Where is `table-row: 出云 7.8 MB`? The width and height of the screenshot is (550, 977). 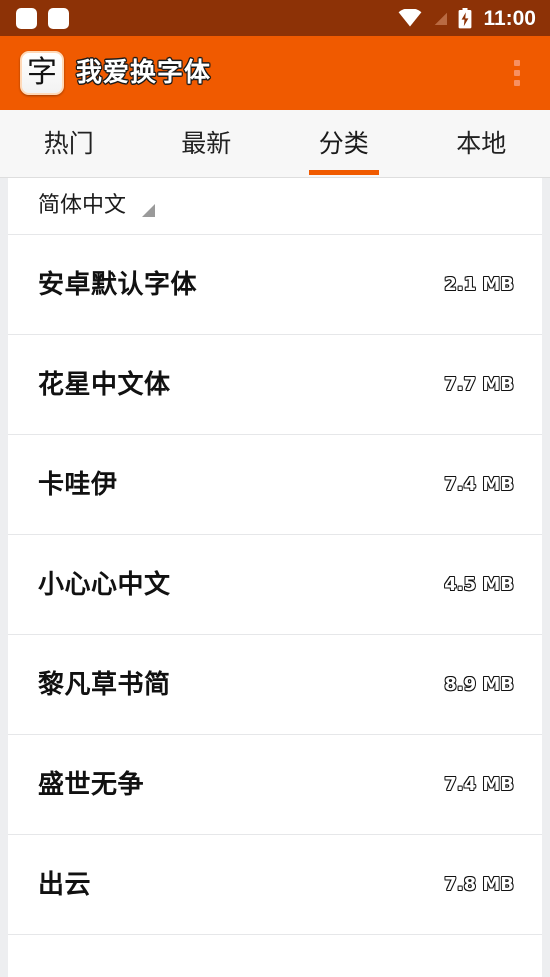 table-row: 出云 7.8 MB is located at coordinates (275, 885).